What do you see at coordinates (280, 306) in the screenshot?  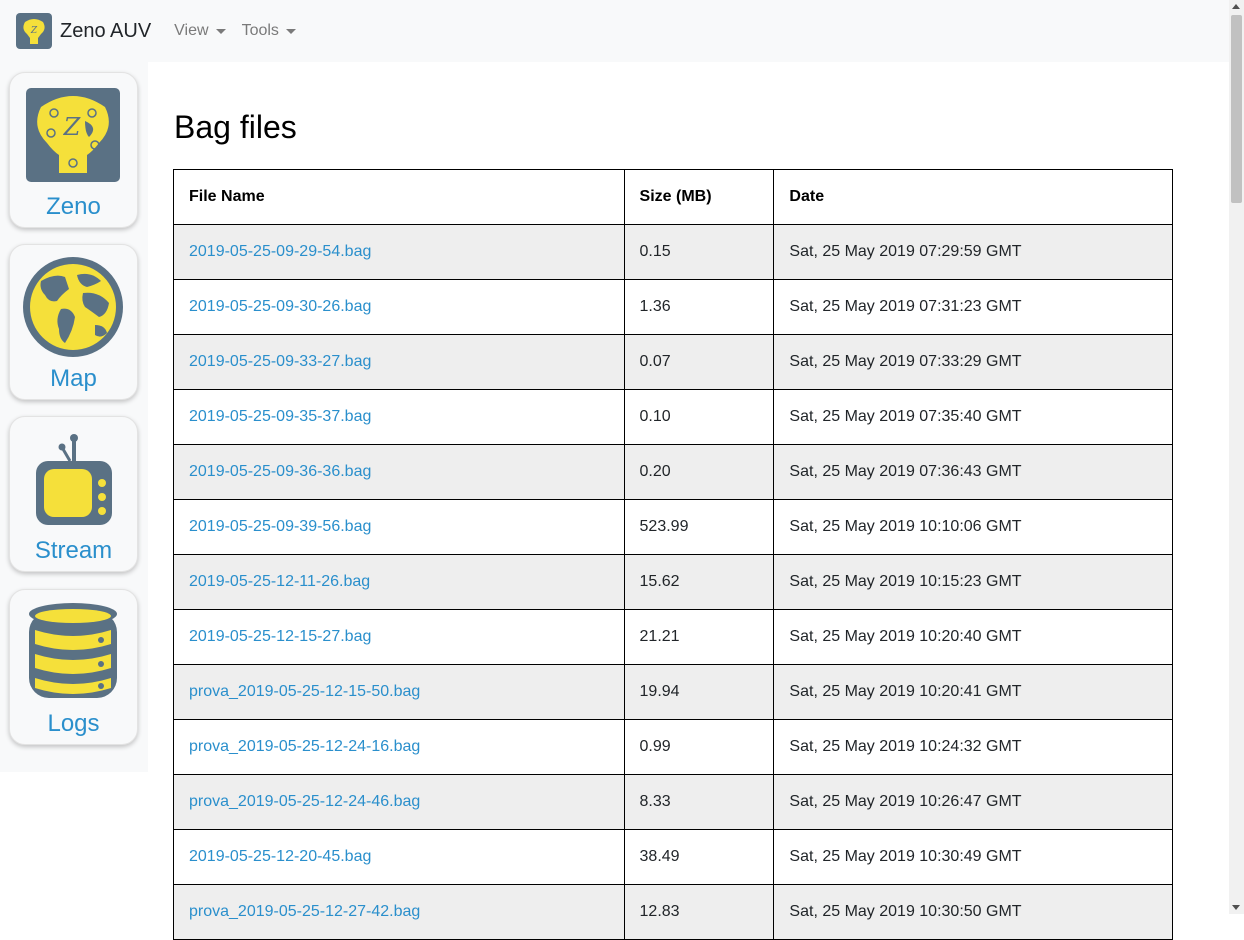 I see `file-link: 2019-05-25-09-30-26.bag` at bounding box center [280, 306].